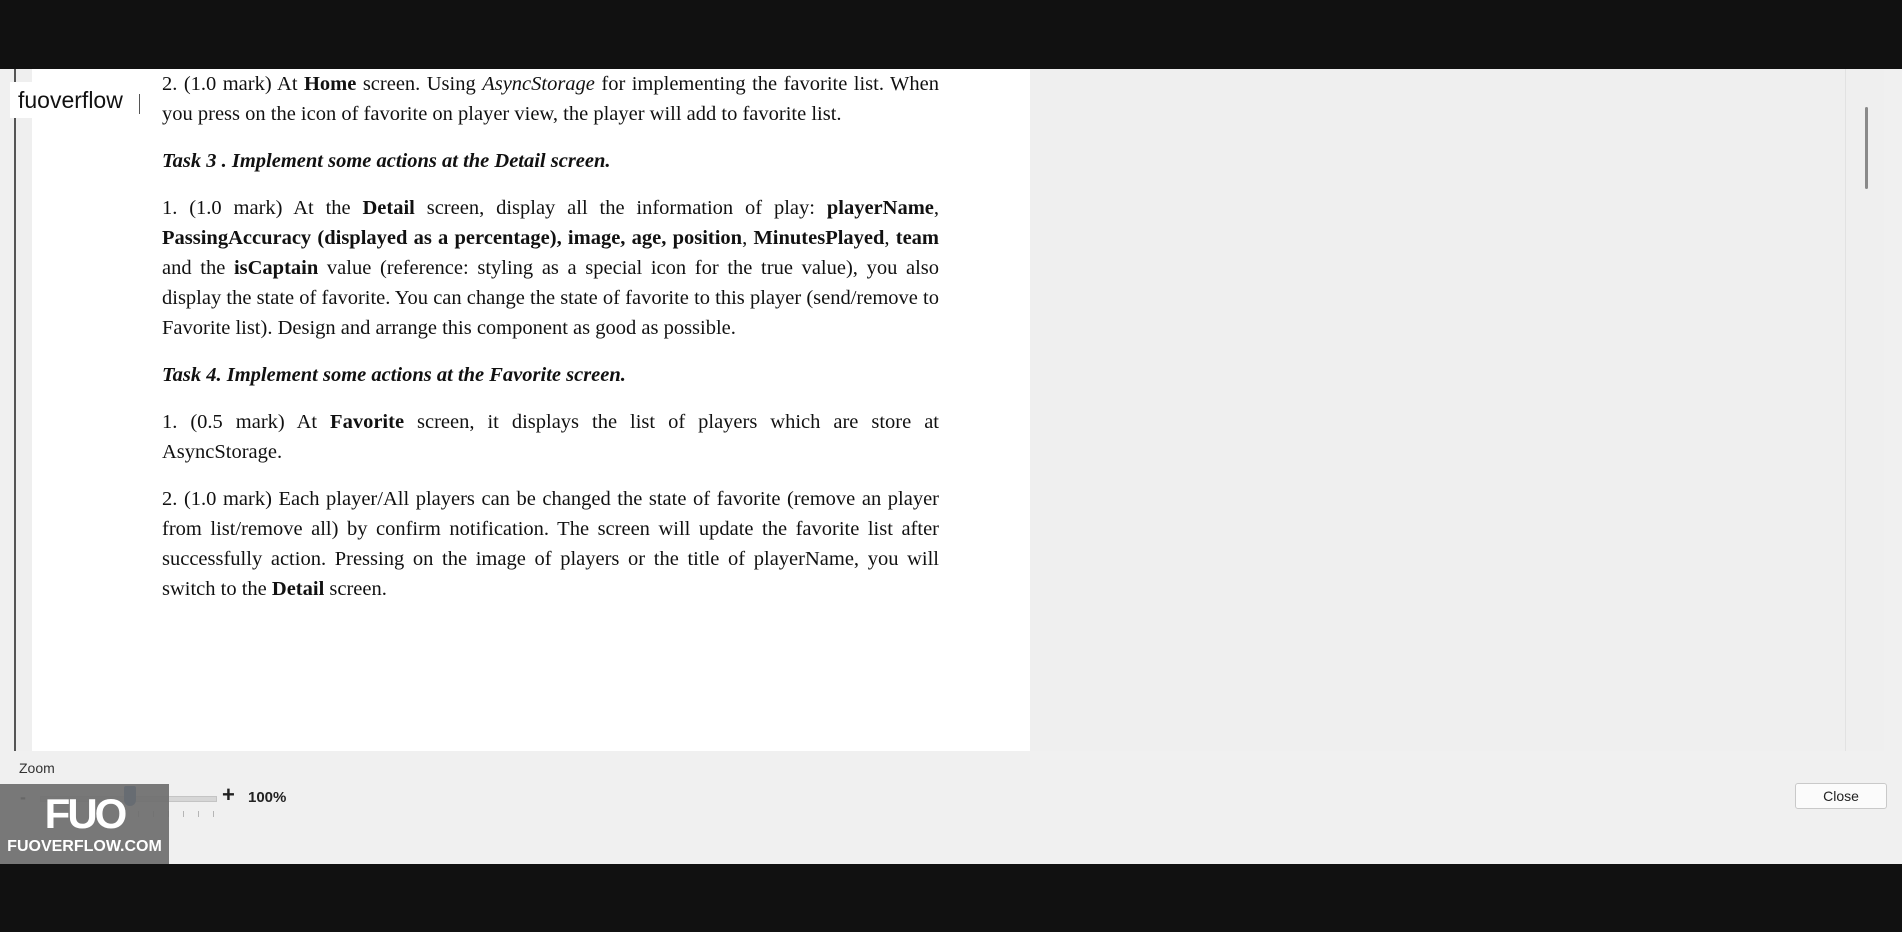 The image size is (1902, 932). I want to click on close-button: Close, so click(1841, 796).